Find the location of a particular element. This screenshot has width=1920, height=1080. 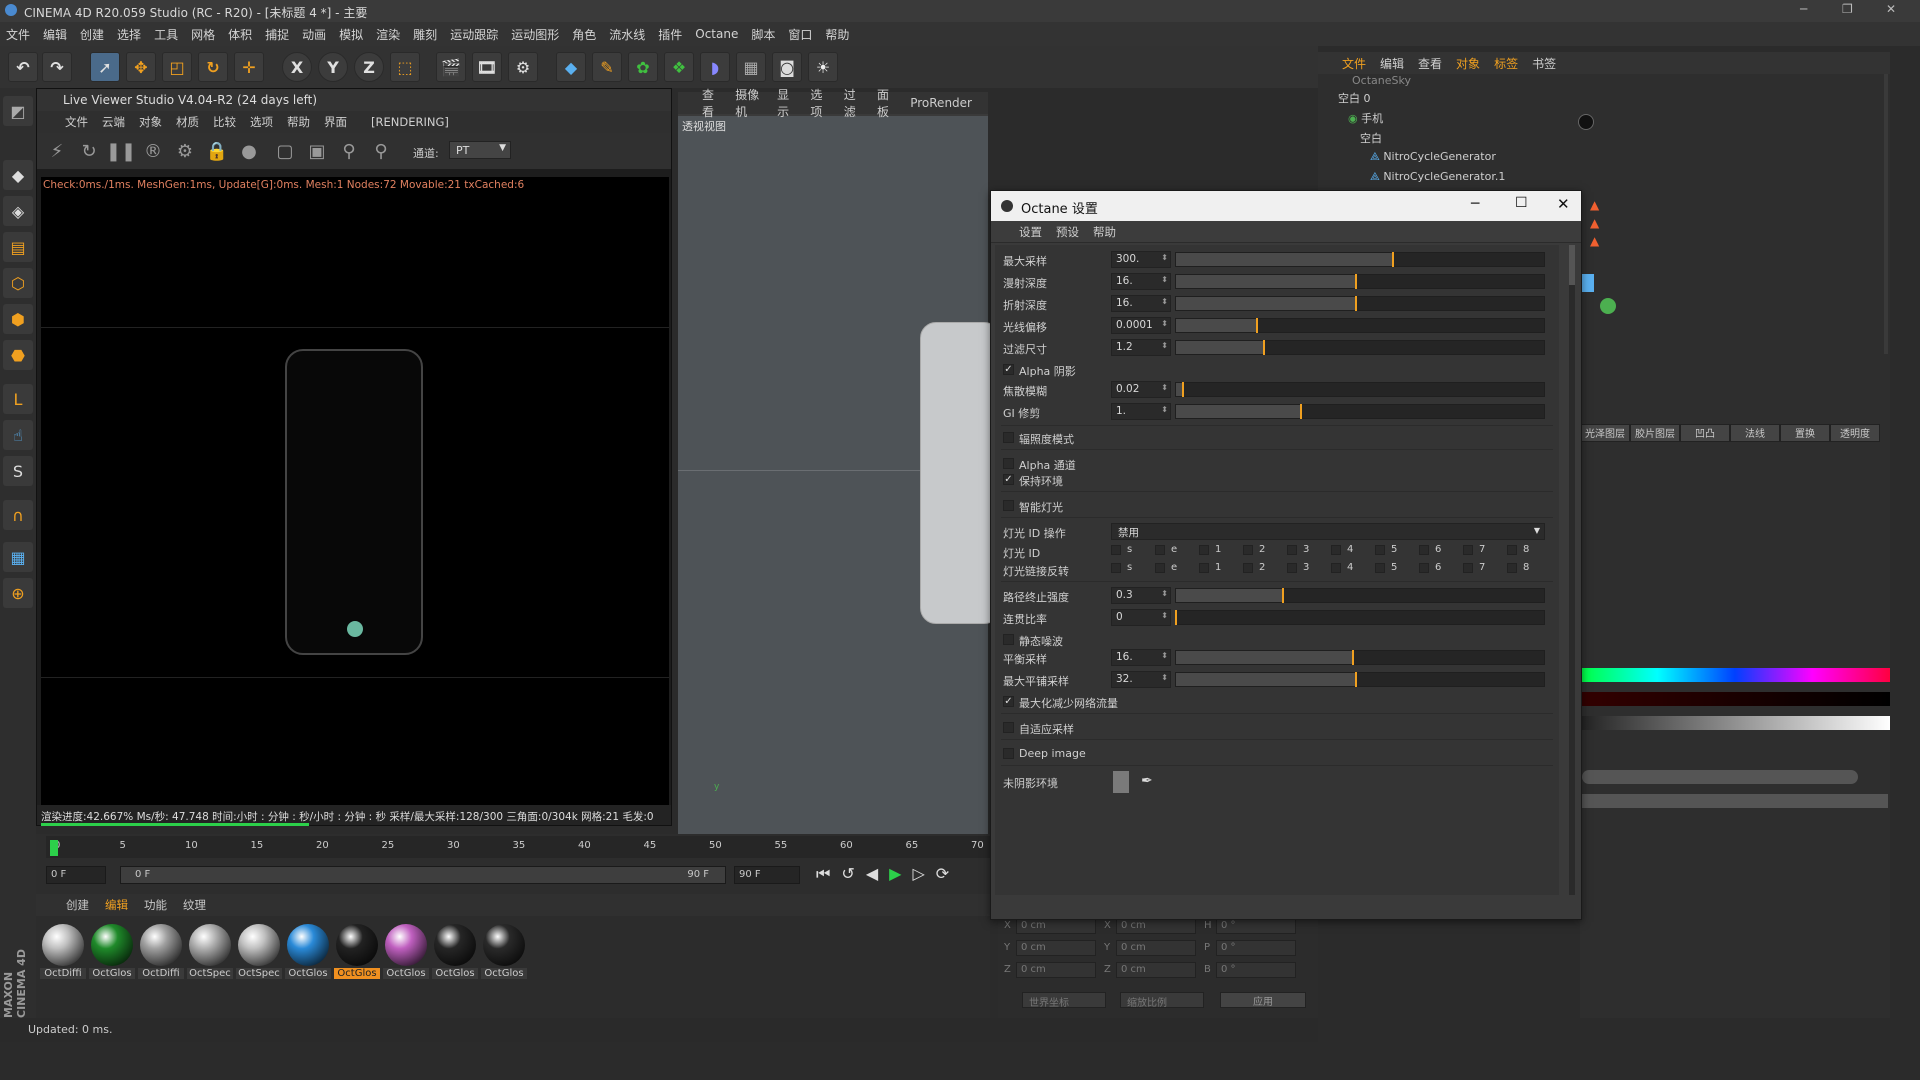

ray-epsilon-slider is located at coordinates (1360, 325).